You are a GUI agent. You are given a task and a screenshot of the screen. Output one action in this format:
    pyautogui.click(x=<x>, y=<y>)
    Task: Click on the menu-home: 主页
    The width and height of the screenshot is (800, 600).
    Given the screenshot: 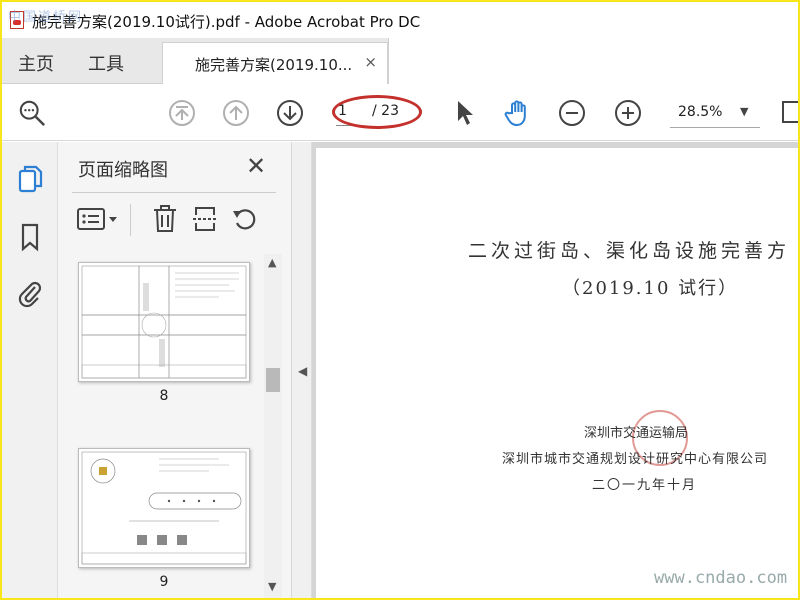 What is the action you would take?
    pyautogui.click(x=36, y=63)
    